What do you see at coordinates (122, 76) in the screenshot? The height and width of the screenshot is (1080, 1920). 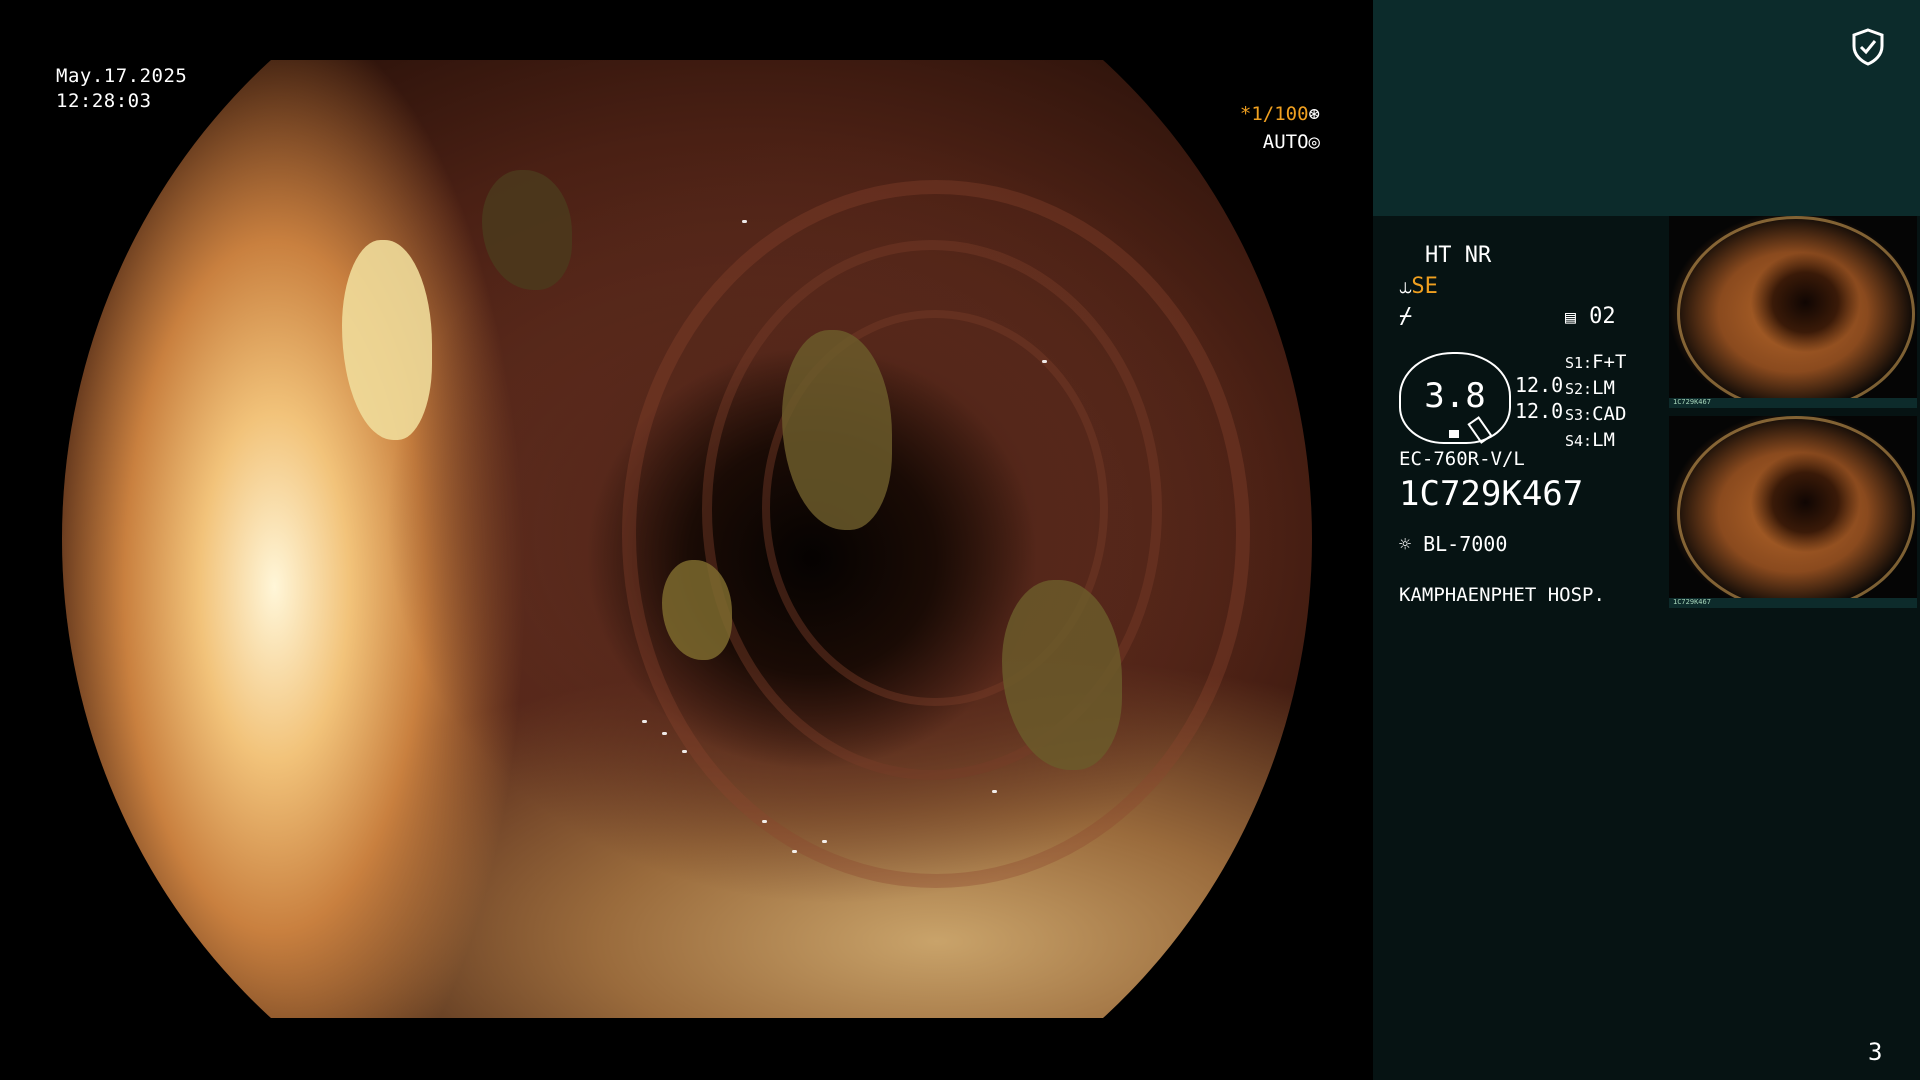 I see `date-text: May.17.2025` at bounding box center [122, 76].